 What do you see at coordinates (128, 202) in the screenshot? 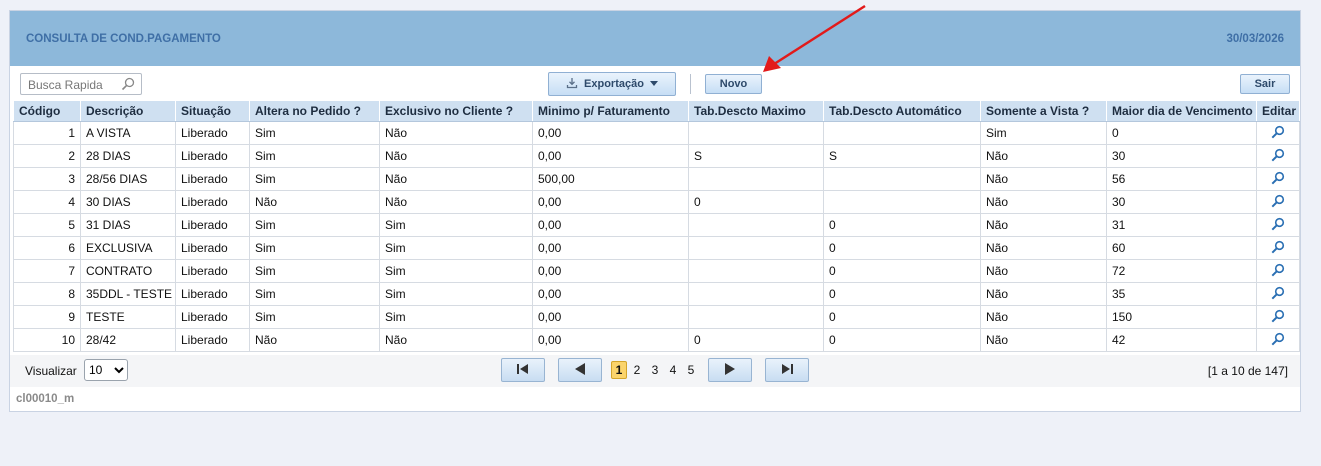
I see `table-cell: 30 DIAS` at bounding box center [128, 202].